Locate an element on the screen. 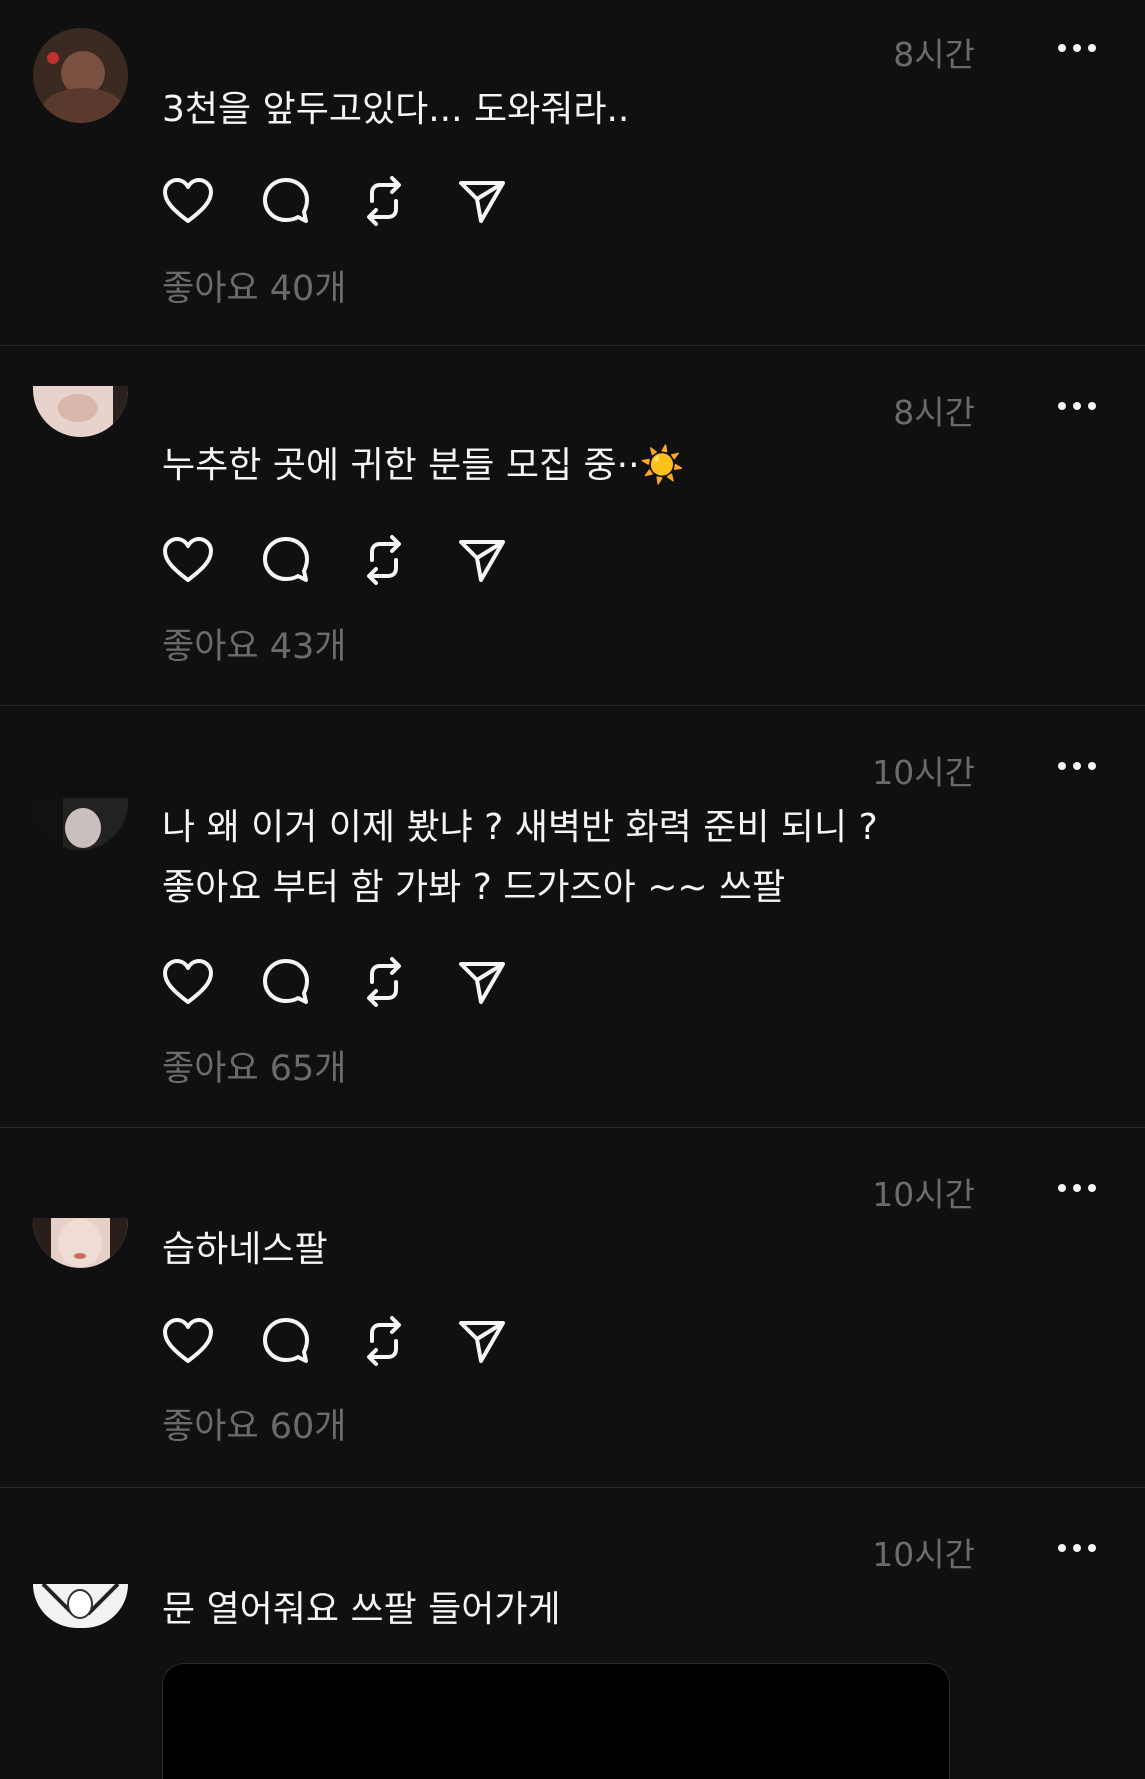 The height and width of the screenshot is (1779, 1145). post-text: 누추한 곳에 귀한 분들 모집 중··☀️ is located at coordinates (423, 465).